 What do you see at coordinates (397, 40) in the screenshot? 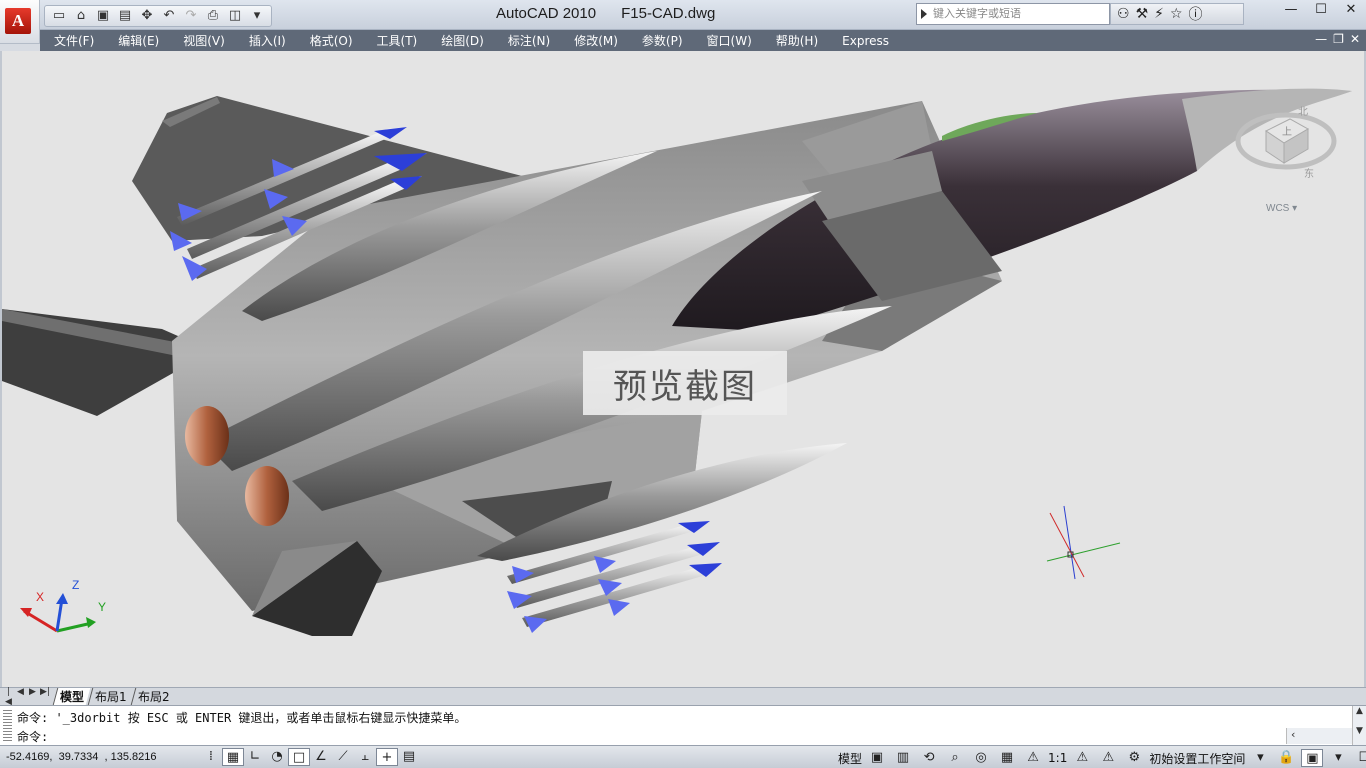
I see `menu-tools: 工具(T)` at bounding box center [397, 40].